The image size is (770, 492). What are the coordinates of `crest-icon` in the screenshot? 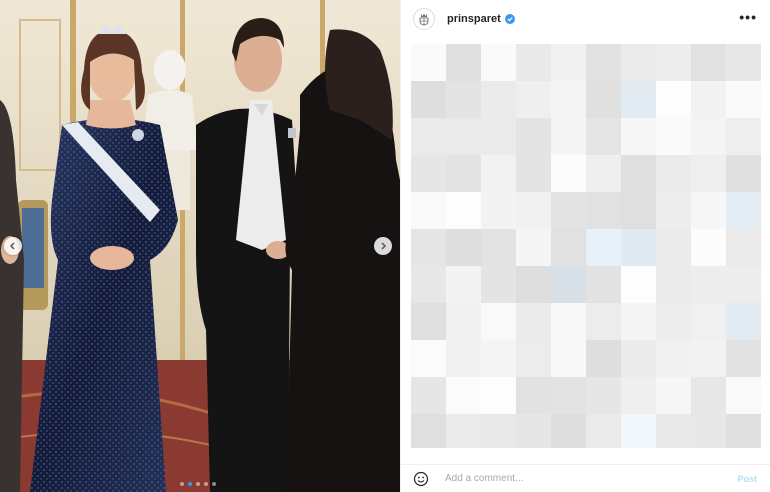 It's located at (424, 19).